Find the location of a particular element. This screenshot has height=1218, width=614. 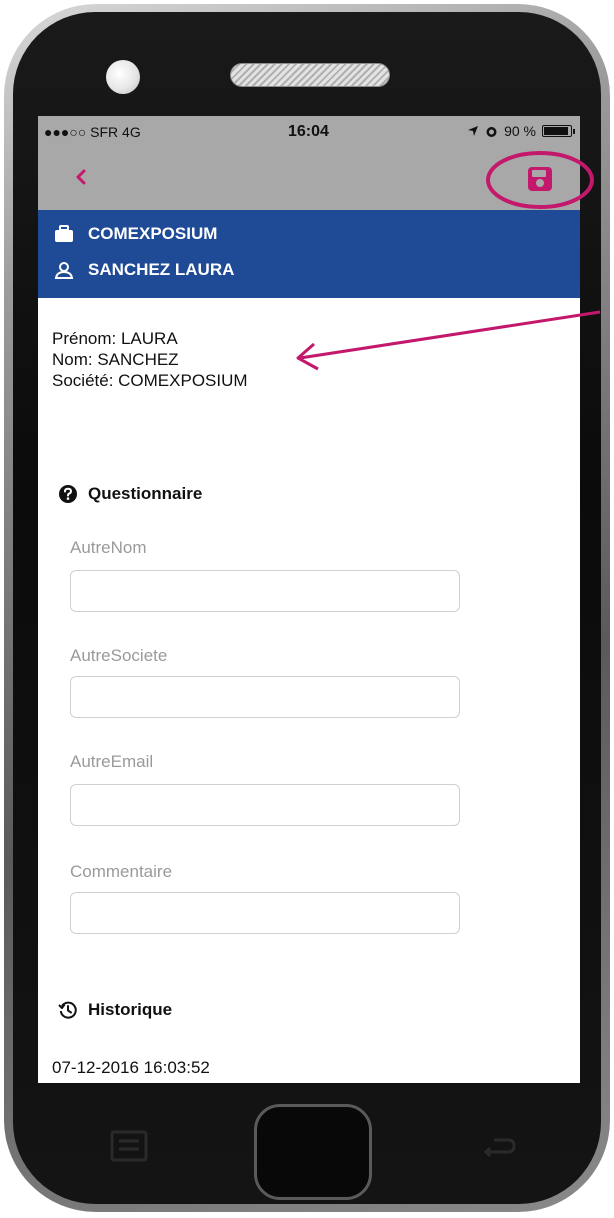

banner-contact: SANCHEZ LAURA is located at coordinates (161, 269).